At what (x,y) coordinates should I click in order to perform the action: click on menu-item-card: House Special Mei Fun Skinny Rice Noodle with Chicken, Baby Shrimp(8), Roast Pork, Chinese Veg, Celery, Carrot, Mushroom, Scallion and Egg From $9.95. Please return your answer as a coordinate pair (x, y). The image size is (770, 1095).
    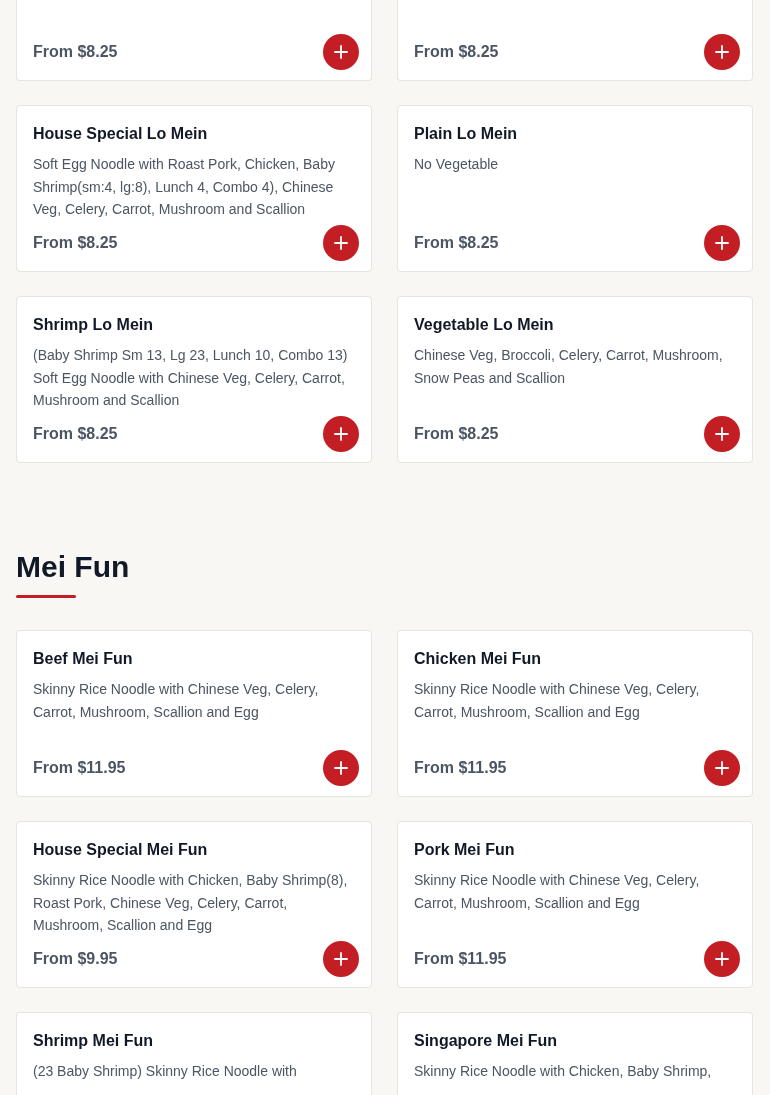
    Looking at the image, I should click on (194, 904).